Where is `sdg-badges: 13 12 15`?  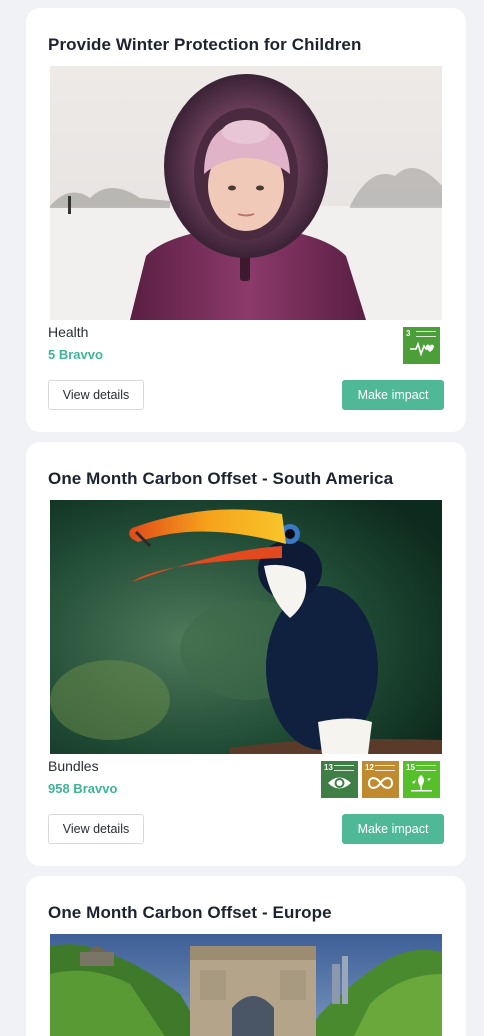
sdg-badges: 13 12 15 is located at coordinates (380, 779).